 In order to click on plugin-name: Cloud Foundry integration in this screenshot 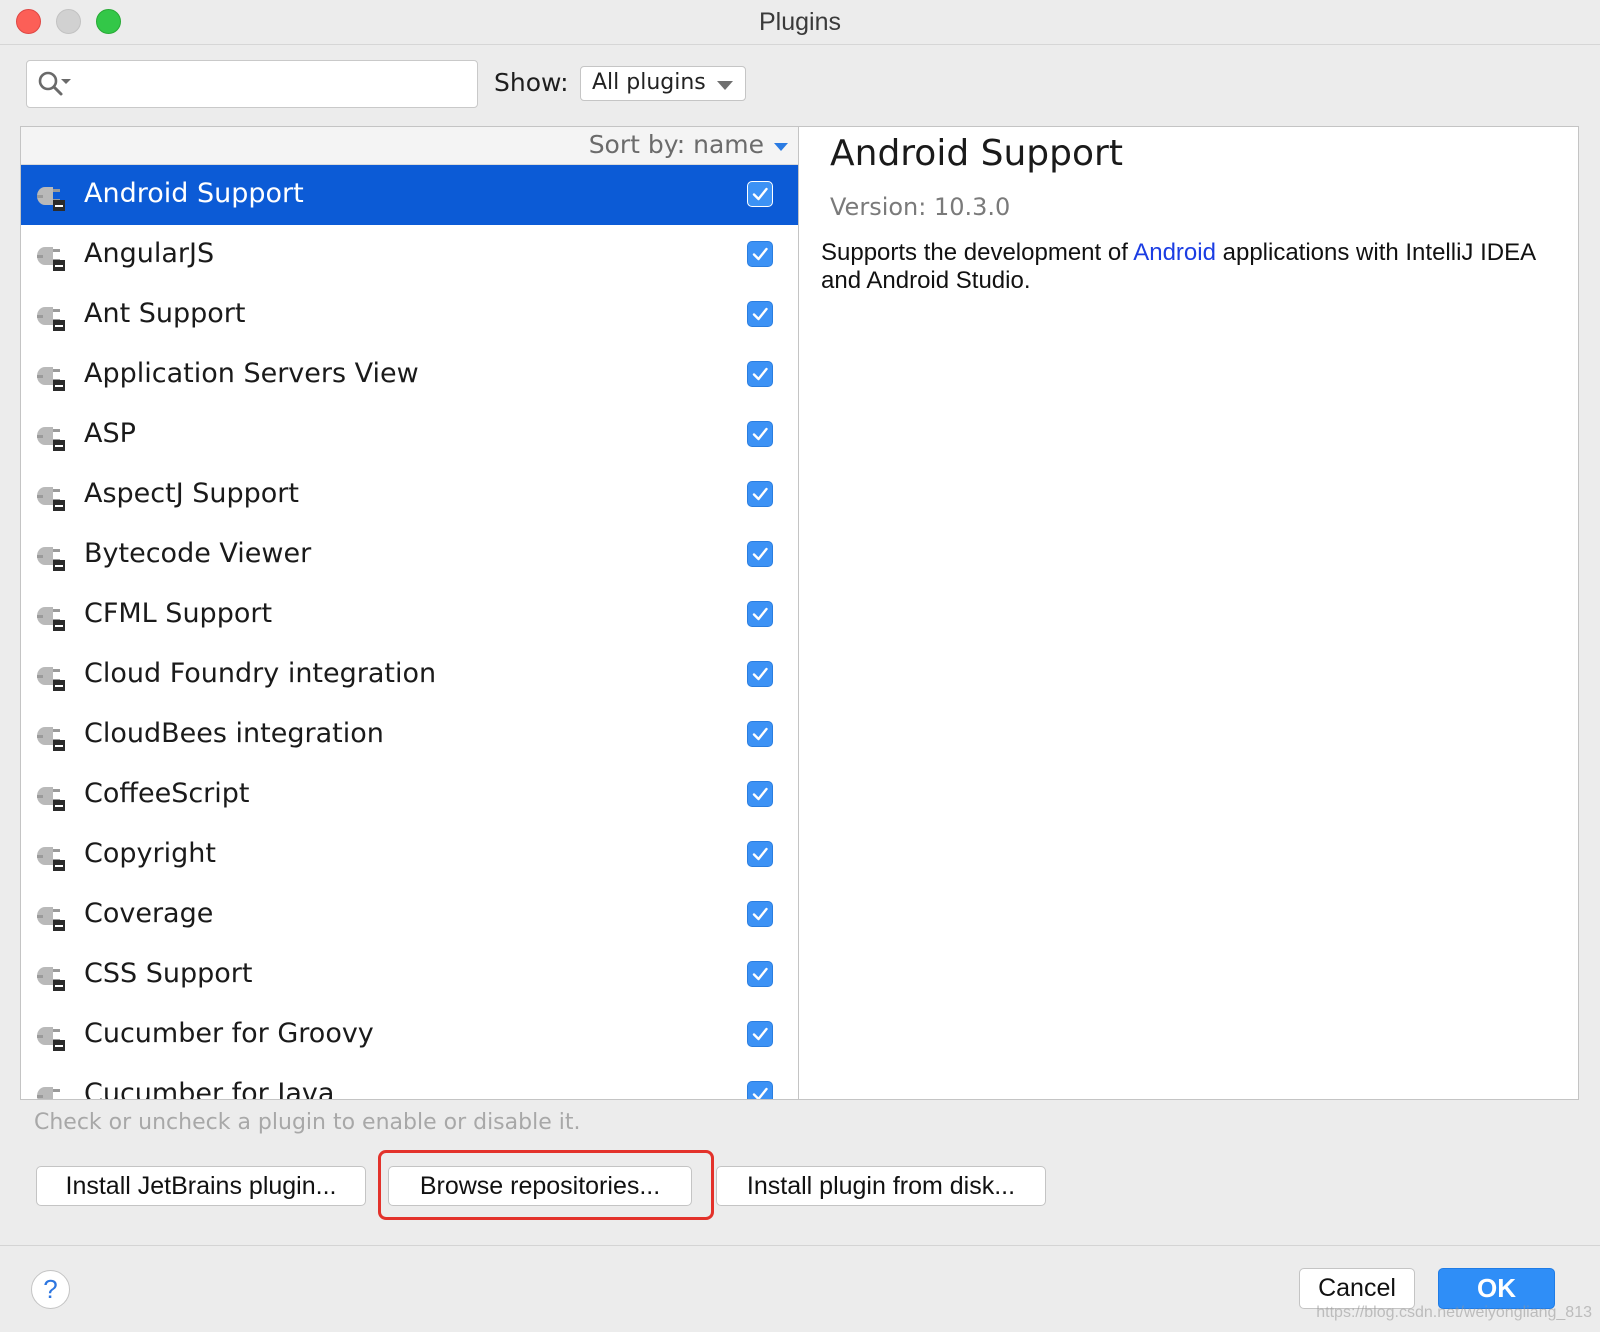, I will do `click(260, 673)`.